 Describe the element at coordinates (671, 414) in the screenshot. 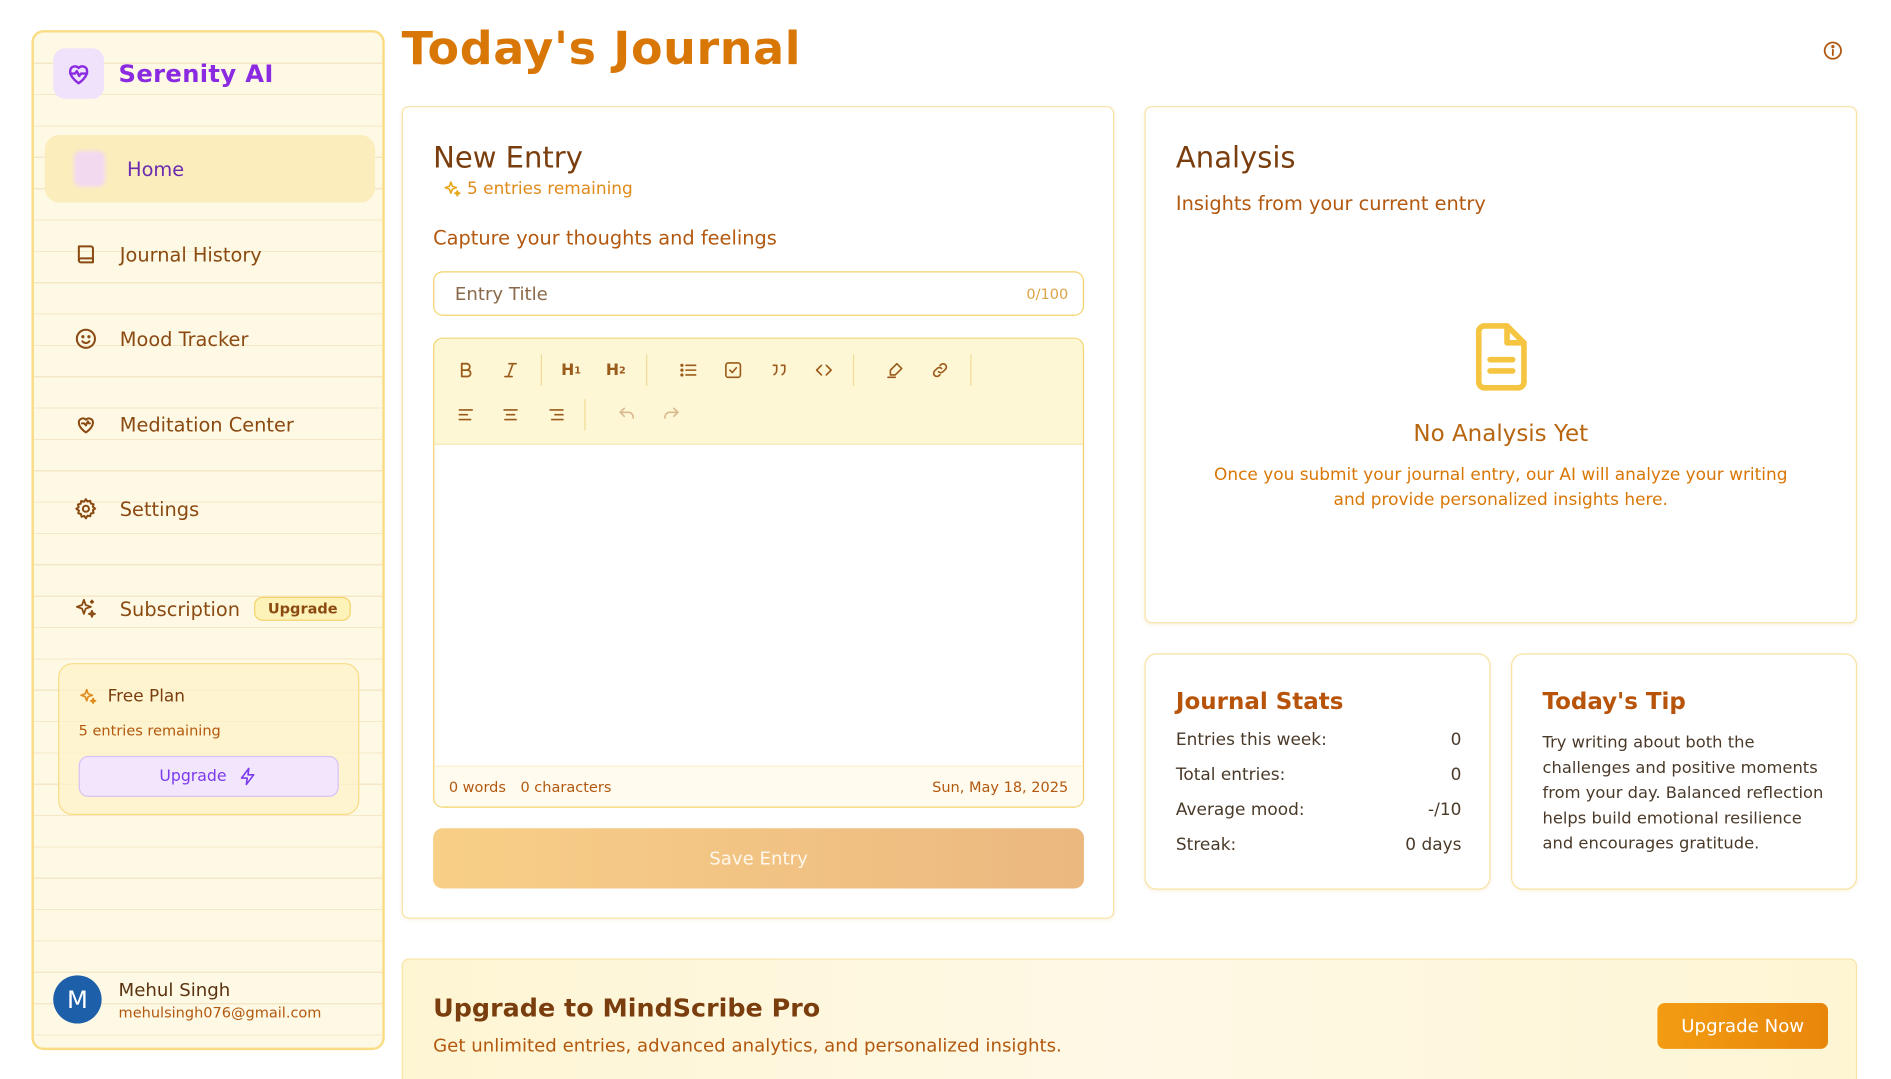

I see `redo-icon` at that location.